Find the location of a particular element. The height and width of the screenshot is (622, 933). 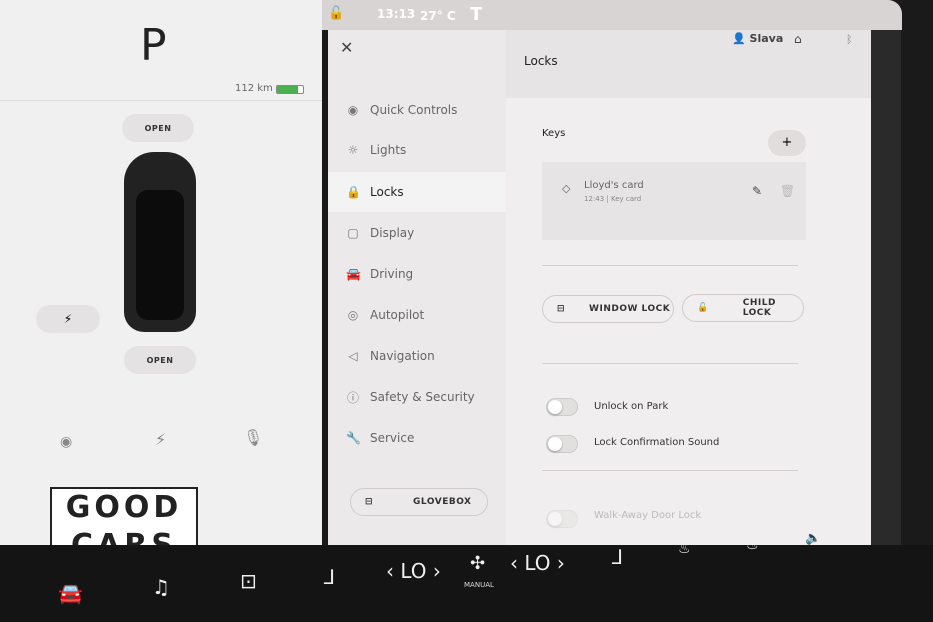

menu-item-autopilot: ◎ Autopilot is located at coordinates (417, 315).